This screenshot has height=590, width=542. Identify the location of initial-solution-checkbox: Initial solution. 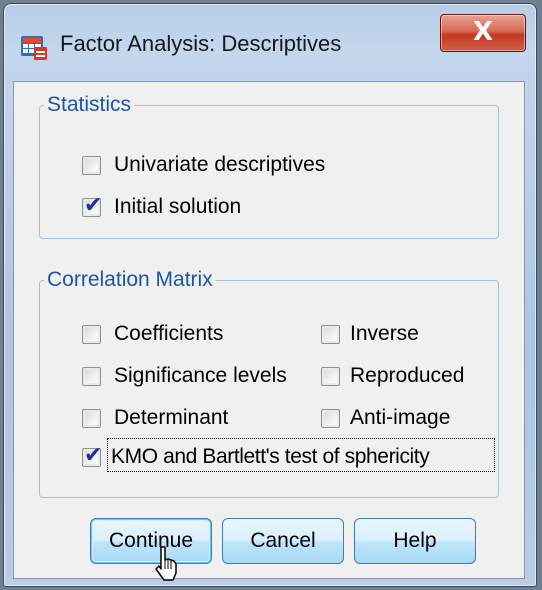
(162, 206).